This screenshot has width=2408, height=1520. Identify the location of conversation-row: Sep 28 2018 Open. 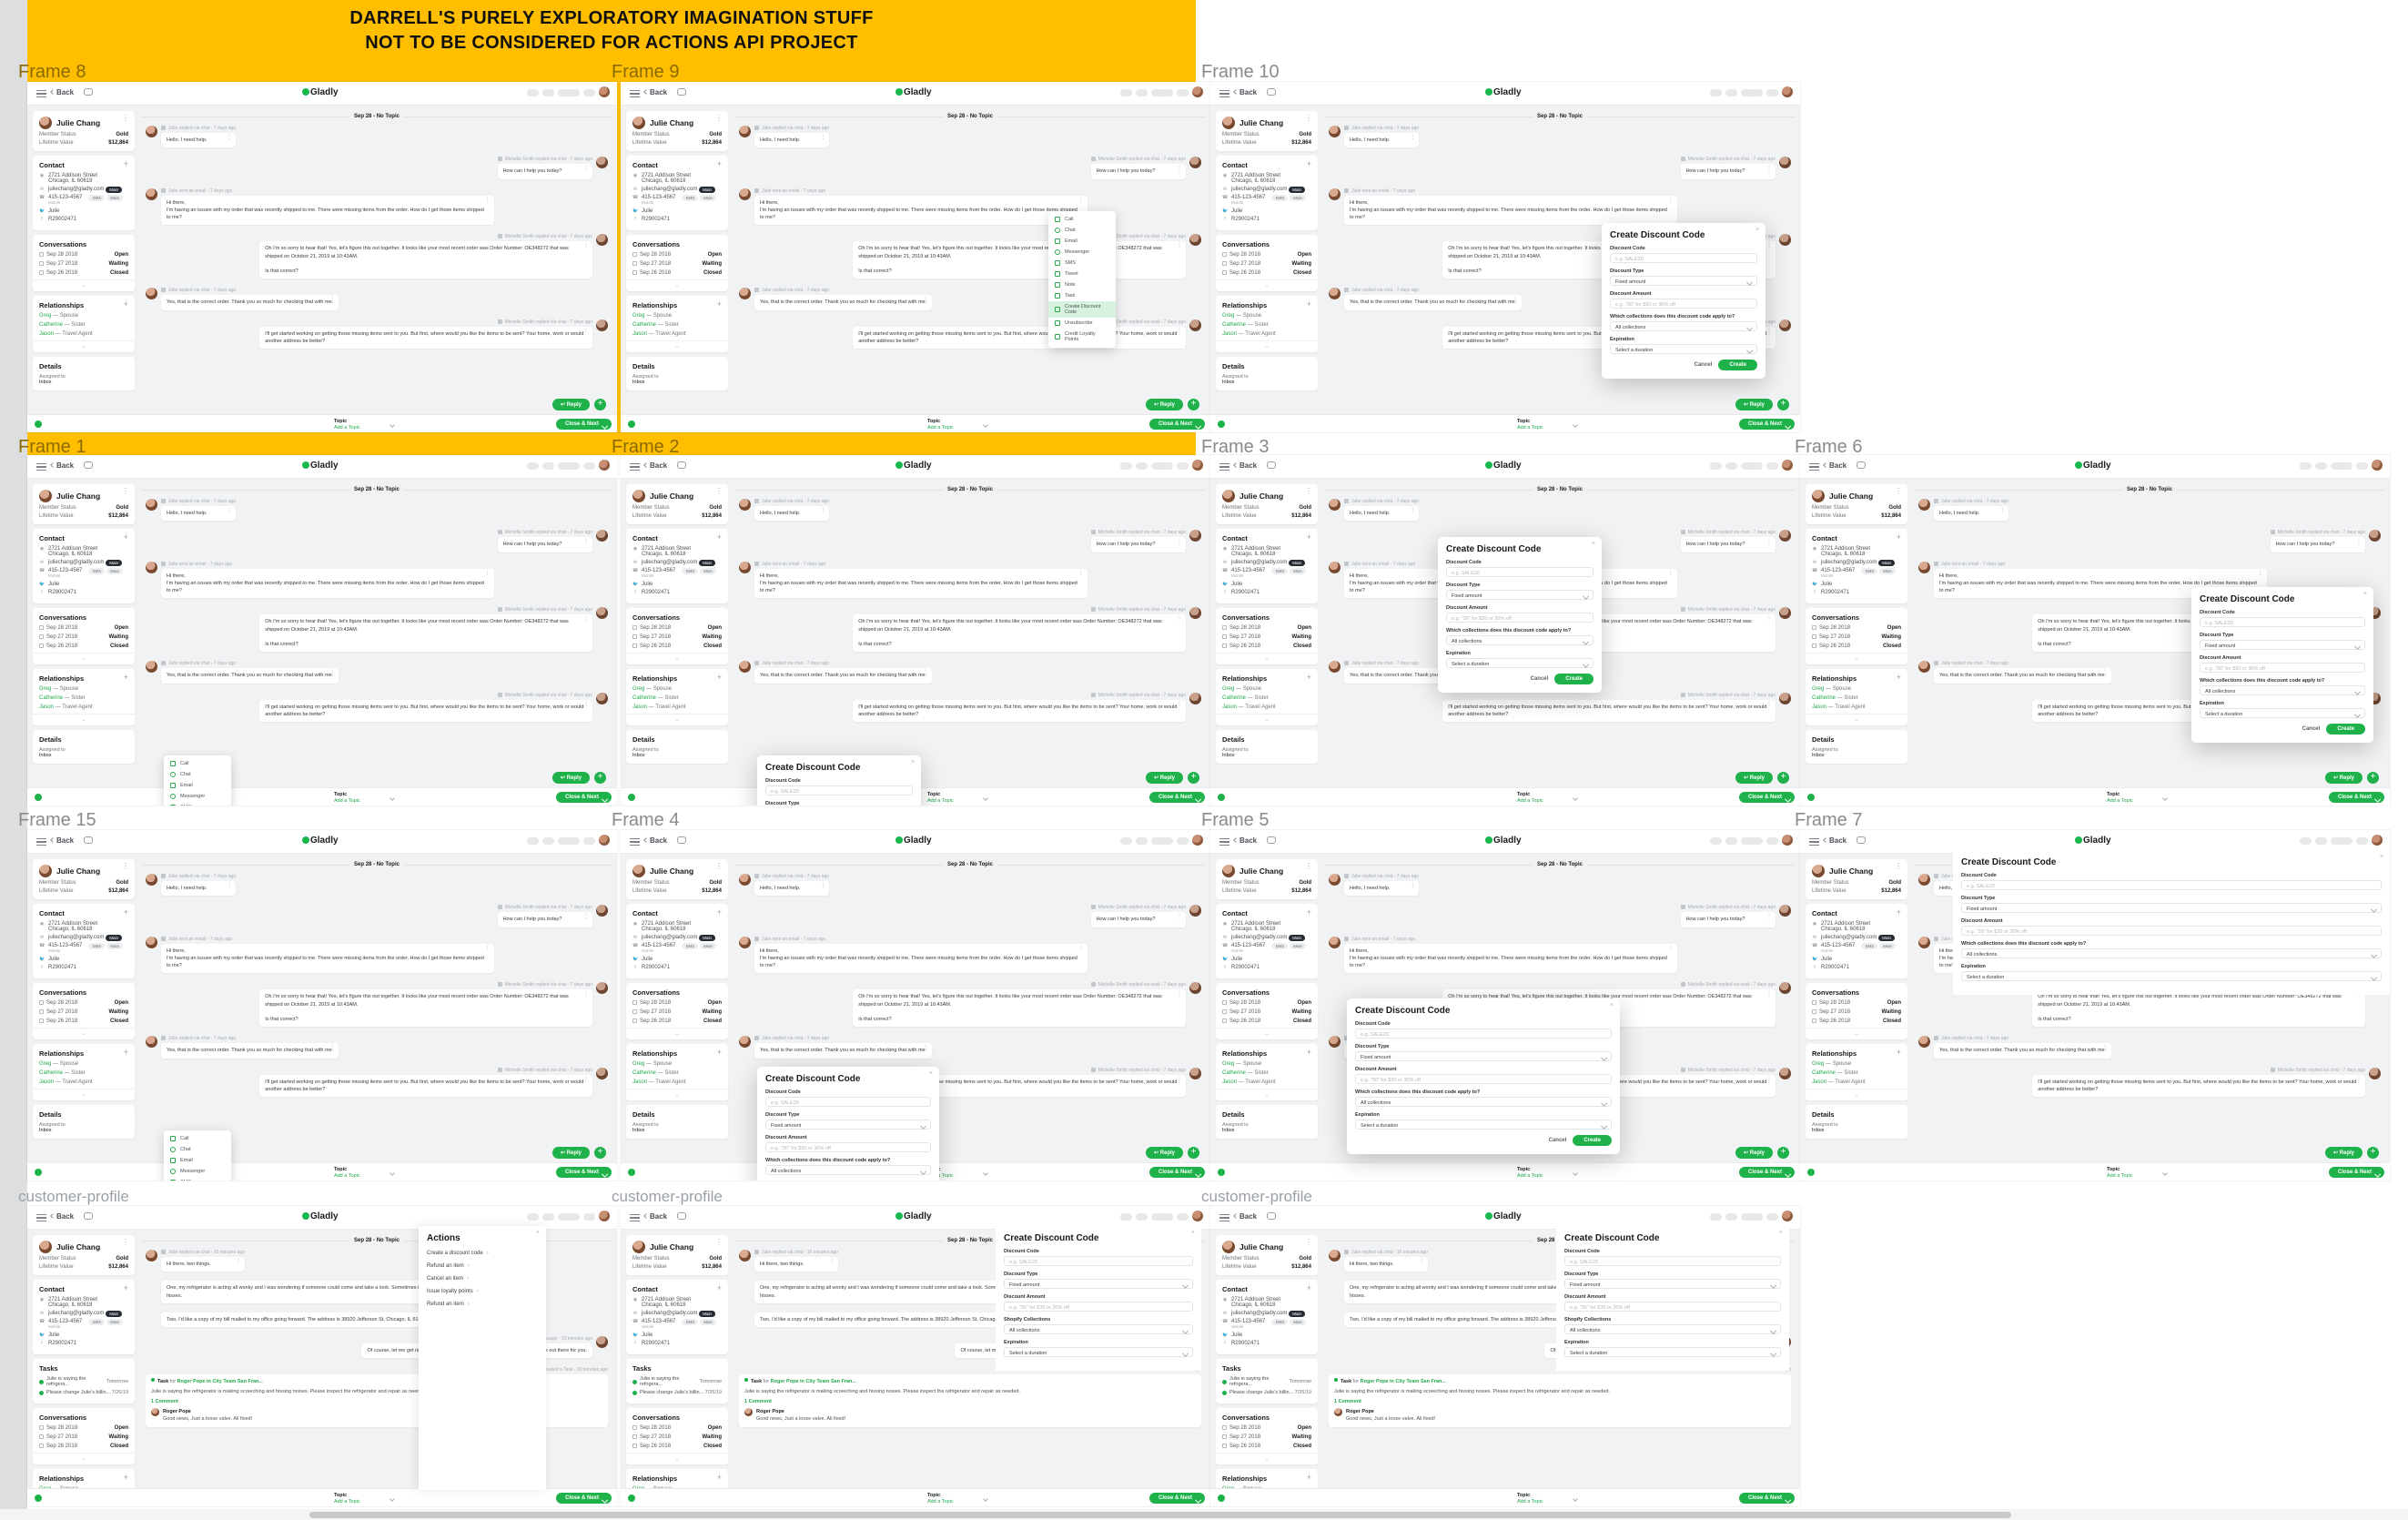
(1856, 1003).